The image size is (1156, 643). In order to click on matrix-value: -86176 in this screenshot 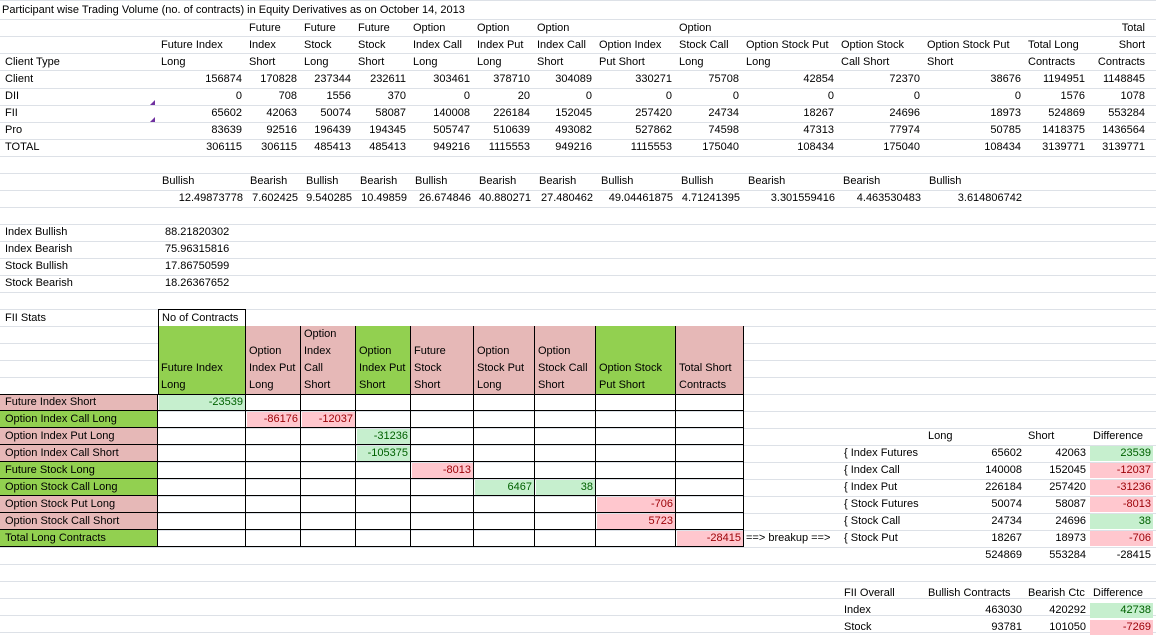, I will do `click(273, 419)`.